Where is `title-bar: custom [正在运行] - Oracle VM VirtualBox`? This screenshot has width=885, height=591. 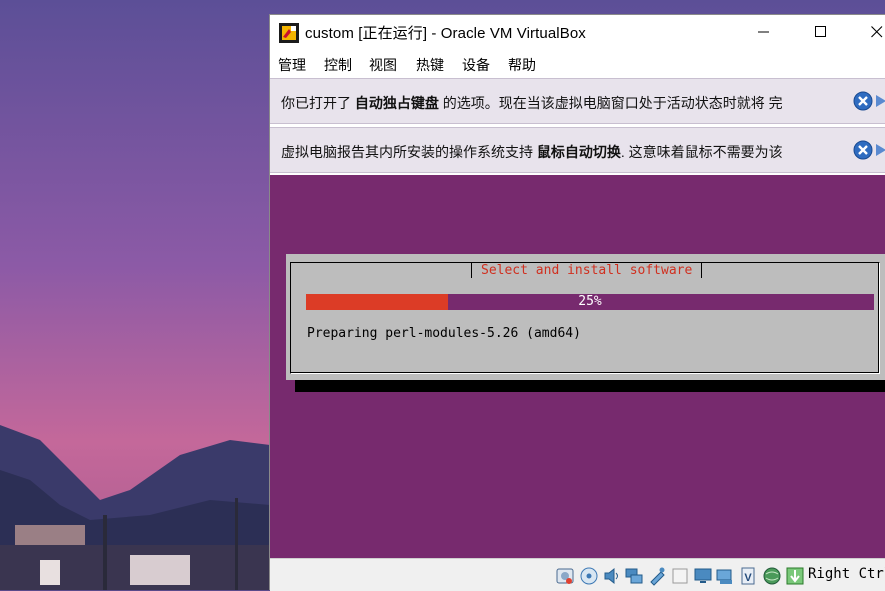
title-bar: custom [正在运行] - Oracle VM VirtualBox is located at coordinates (577, 32).